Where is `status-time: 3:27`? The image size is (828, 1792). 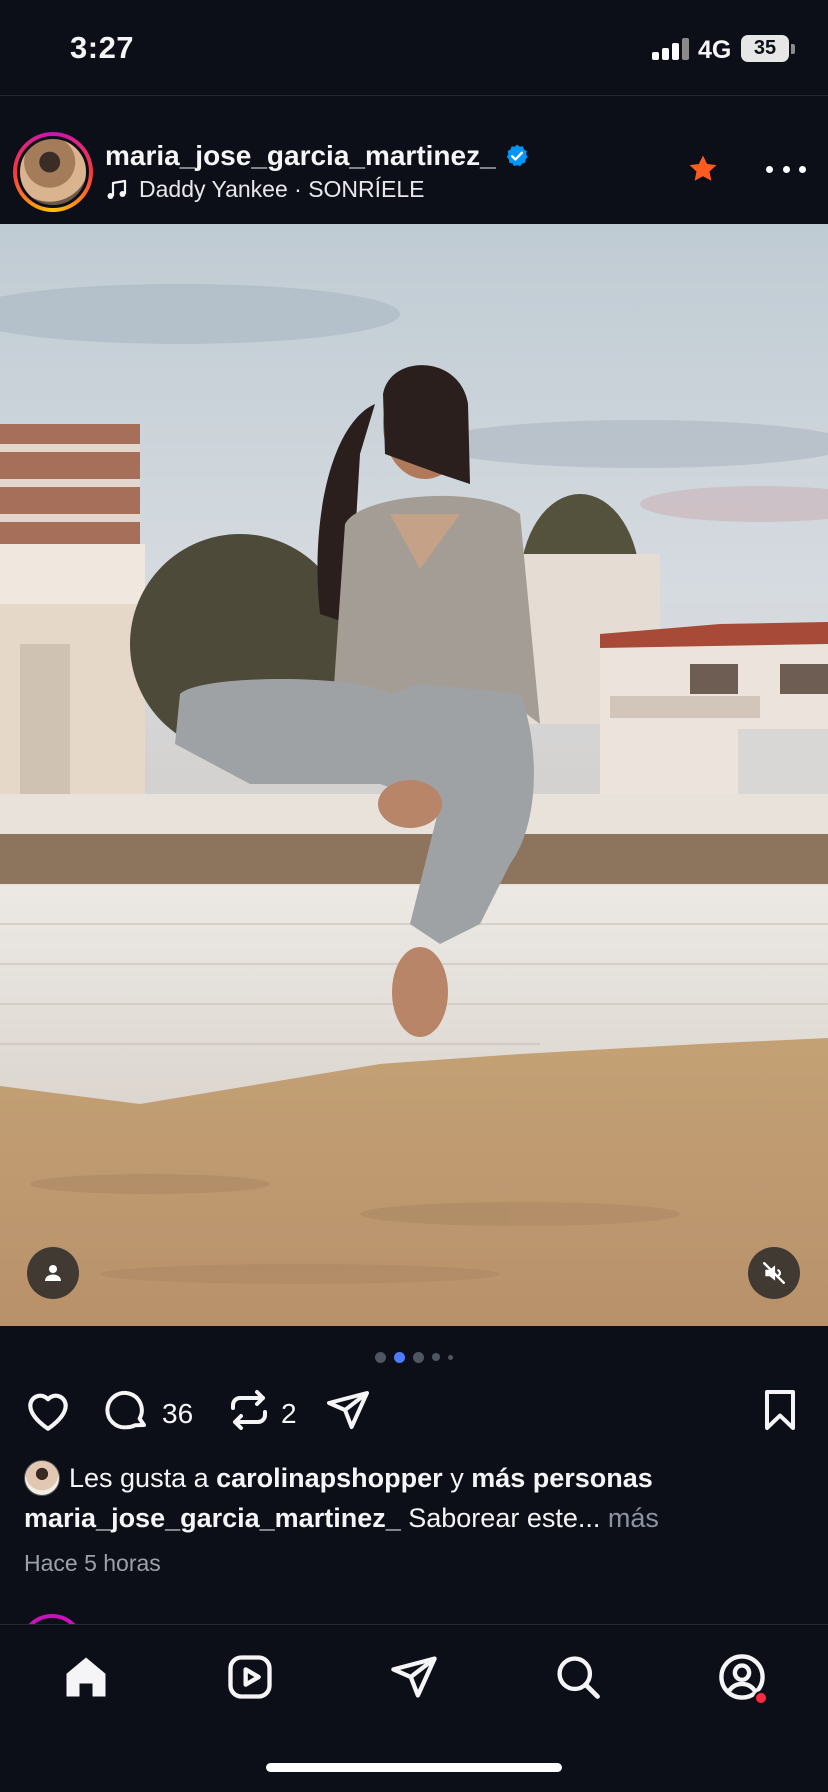
status-time: 3:27 is located at coordinates (102, 47).